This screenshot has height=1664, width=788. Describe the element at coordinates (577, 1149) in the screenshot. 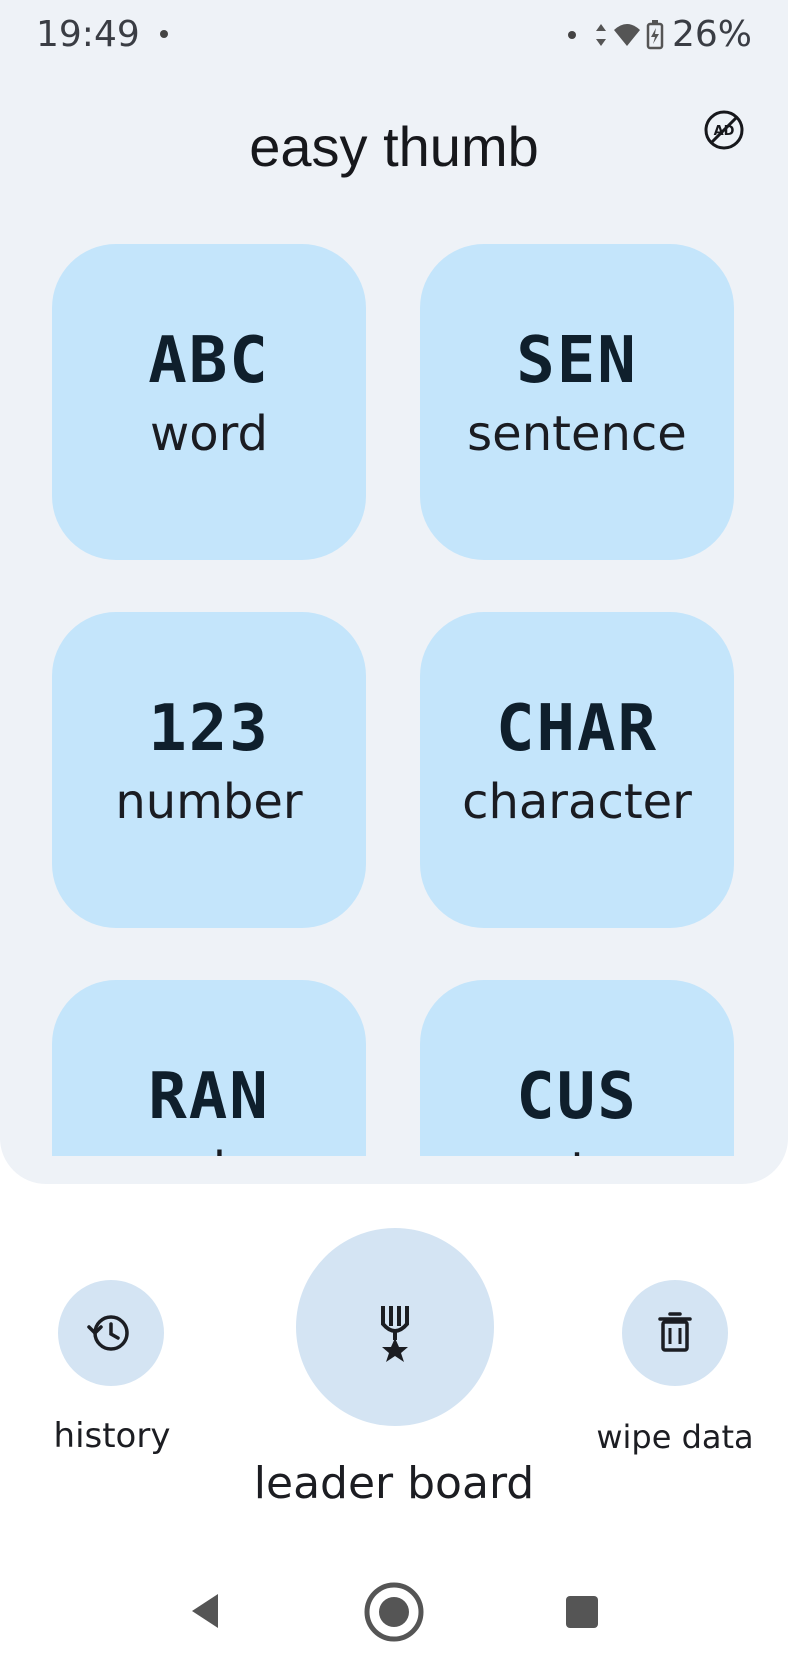

I see `tile-label: custom` at that location.